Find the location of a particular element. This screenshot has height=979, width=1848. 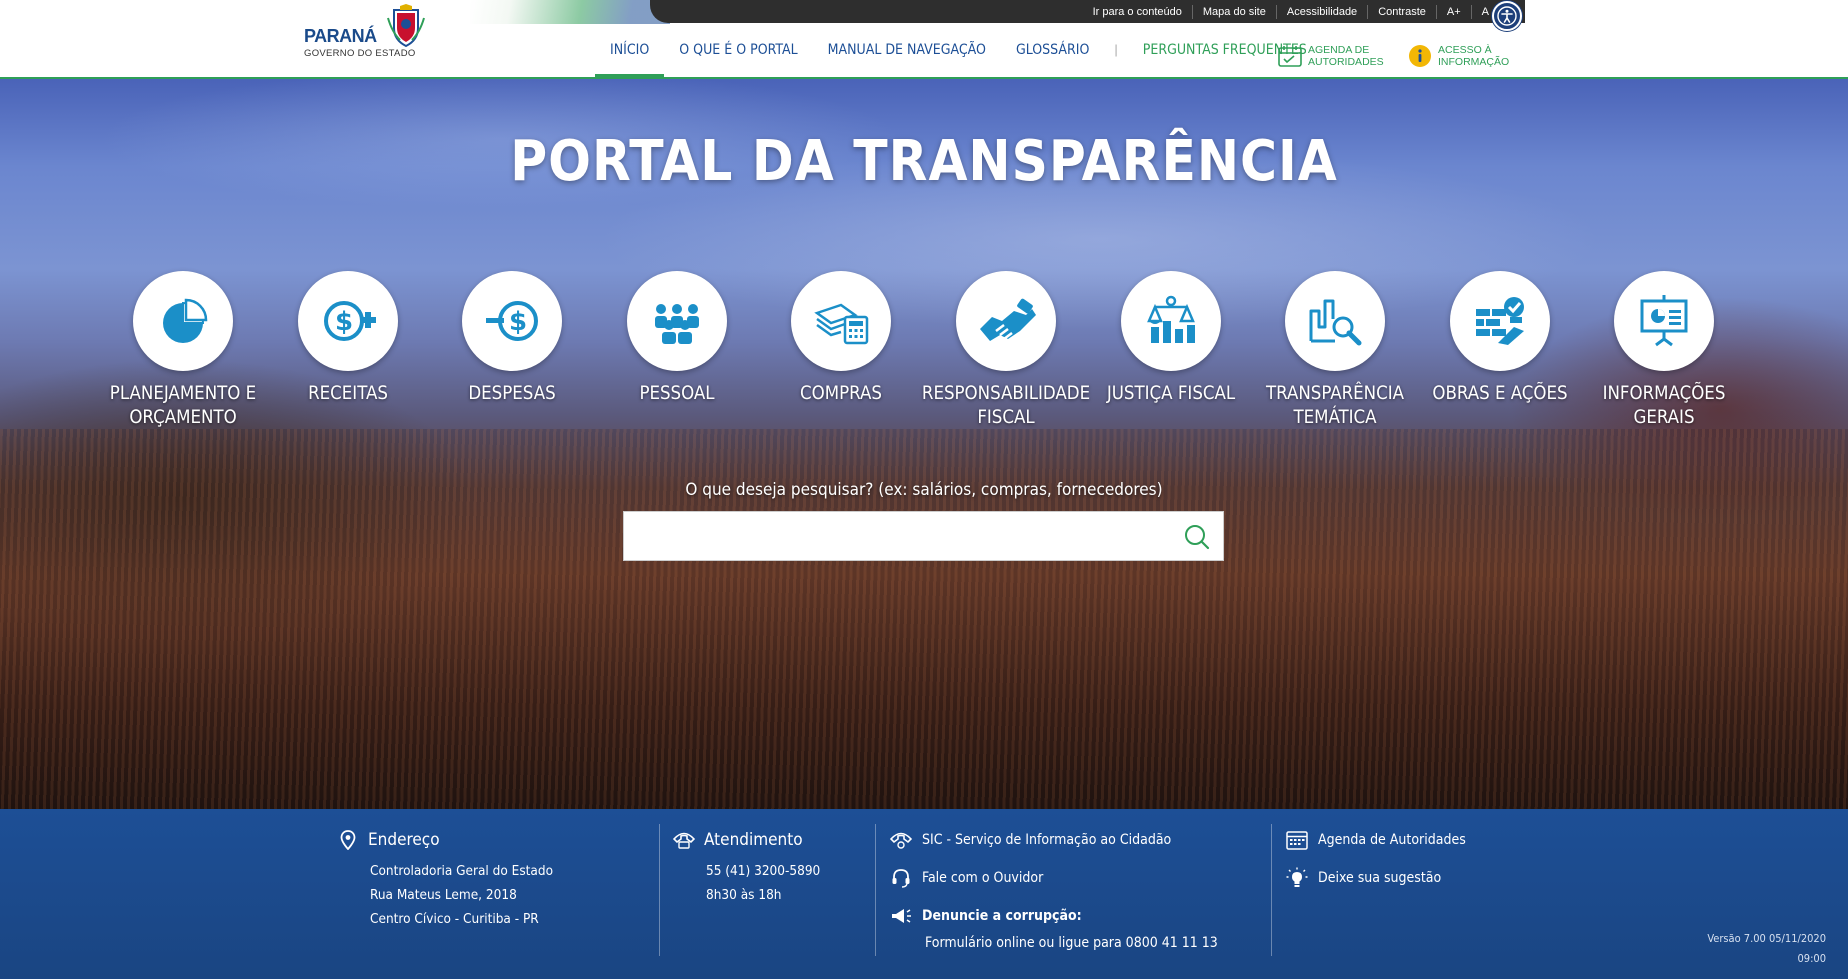

topbar-link: Mapa do site is located at coordinates (1233, 11).